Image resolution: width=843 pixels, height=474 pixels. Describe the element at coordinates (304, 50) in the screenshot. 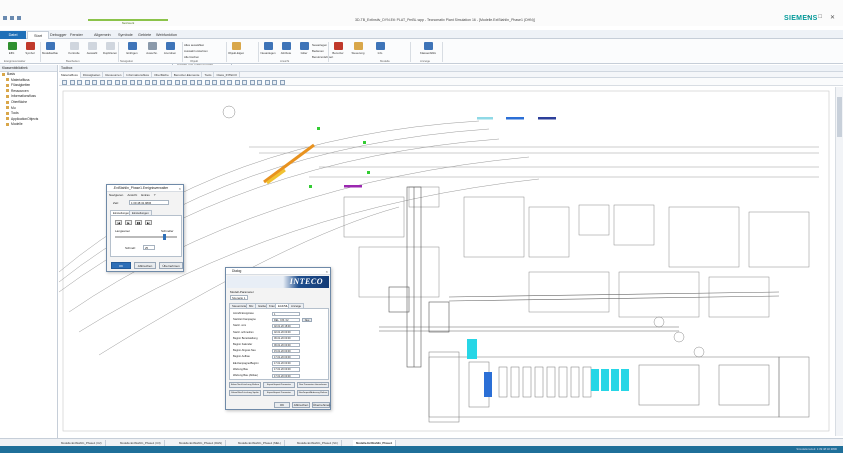

I see `ribbon-button-grid: Gitter` at that location.